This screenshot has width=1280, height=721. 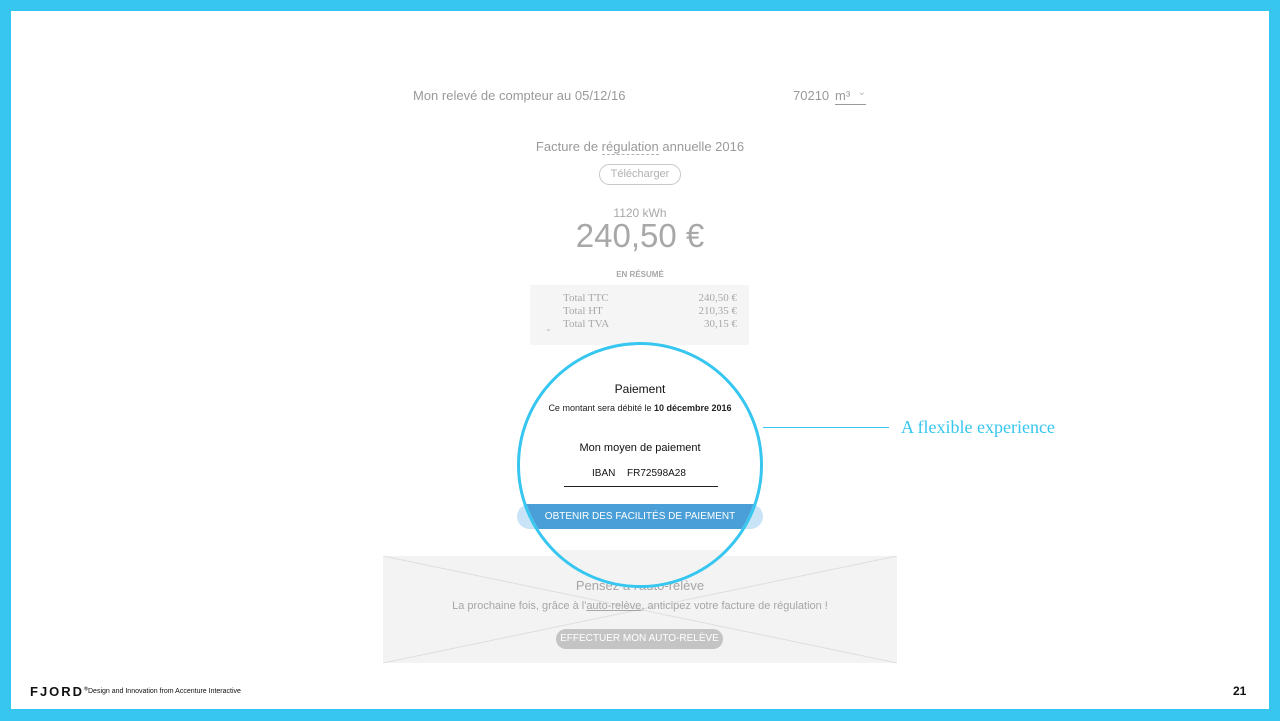 I want to click on iban-field: IBAN FR72598A28, so click(x=641, y=477).